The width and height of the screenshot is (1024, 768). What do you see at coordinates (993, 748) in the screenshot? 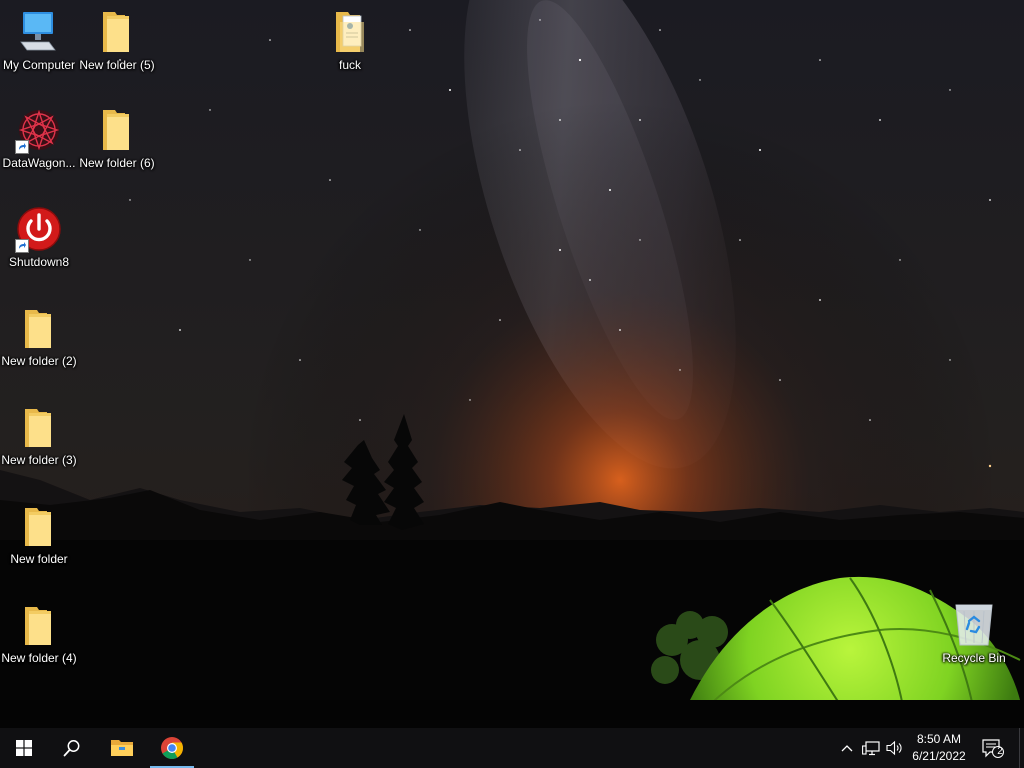
I see `action-center-button: 2` at bounding box center [993, 748].